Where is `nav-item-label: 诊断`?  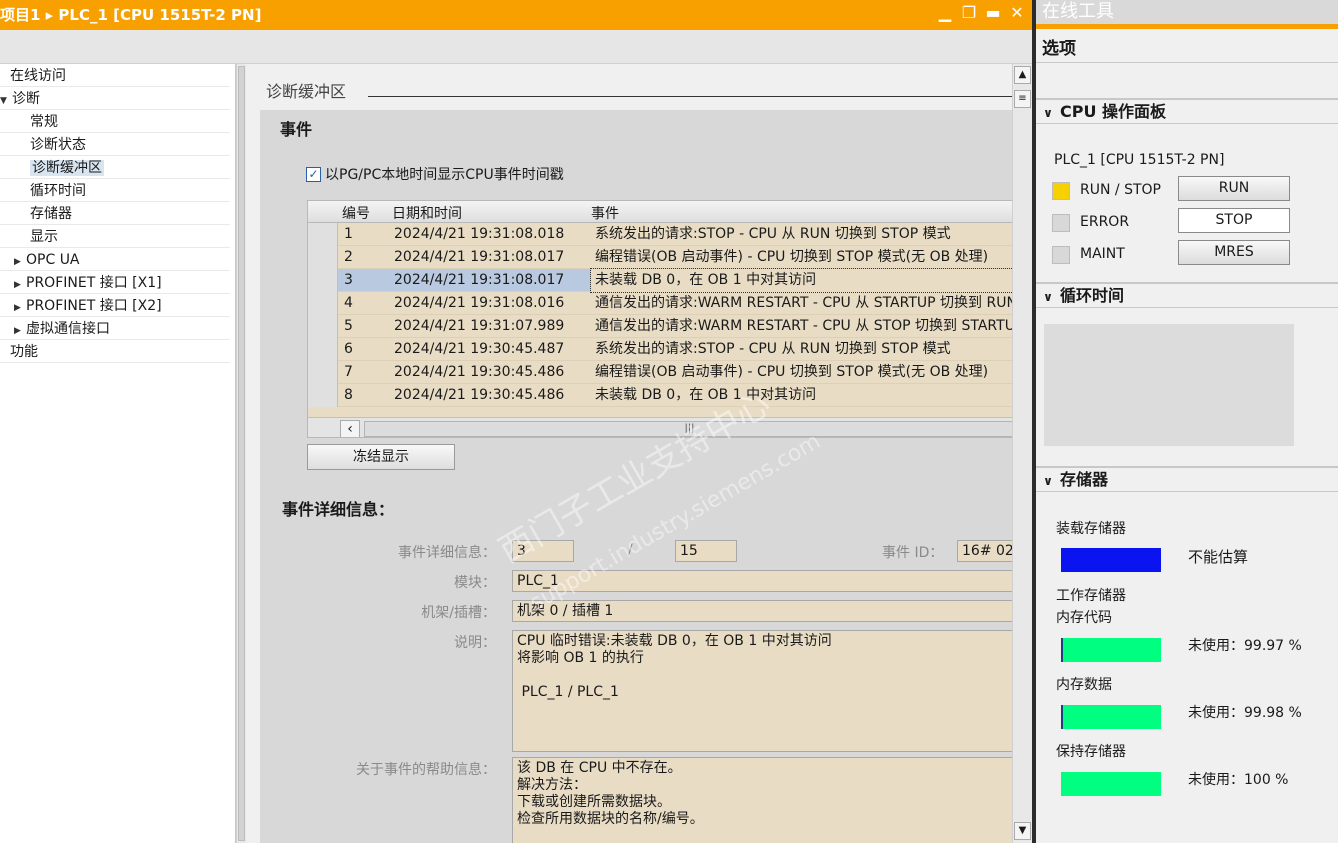 nav-item-label: 诊断 is located at coordinates (26, 99).